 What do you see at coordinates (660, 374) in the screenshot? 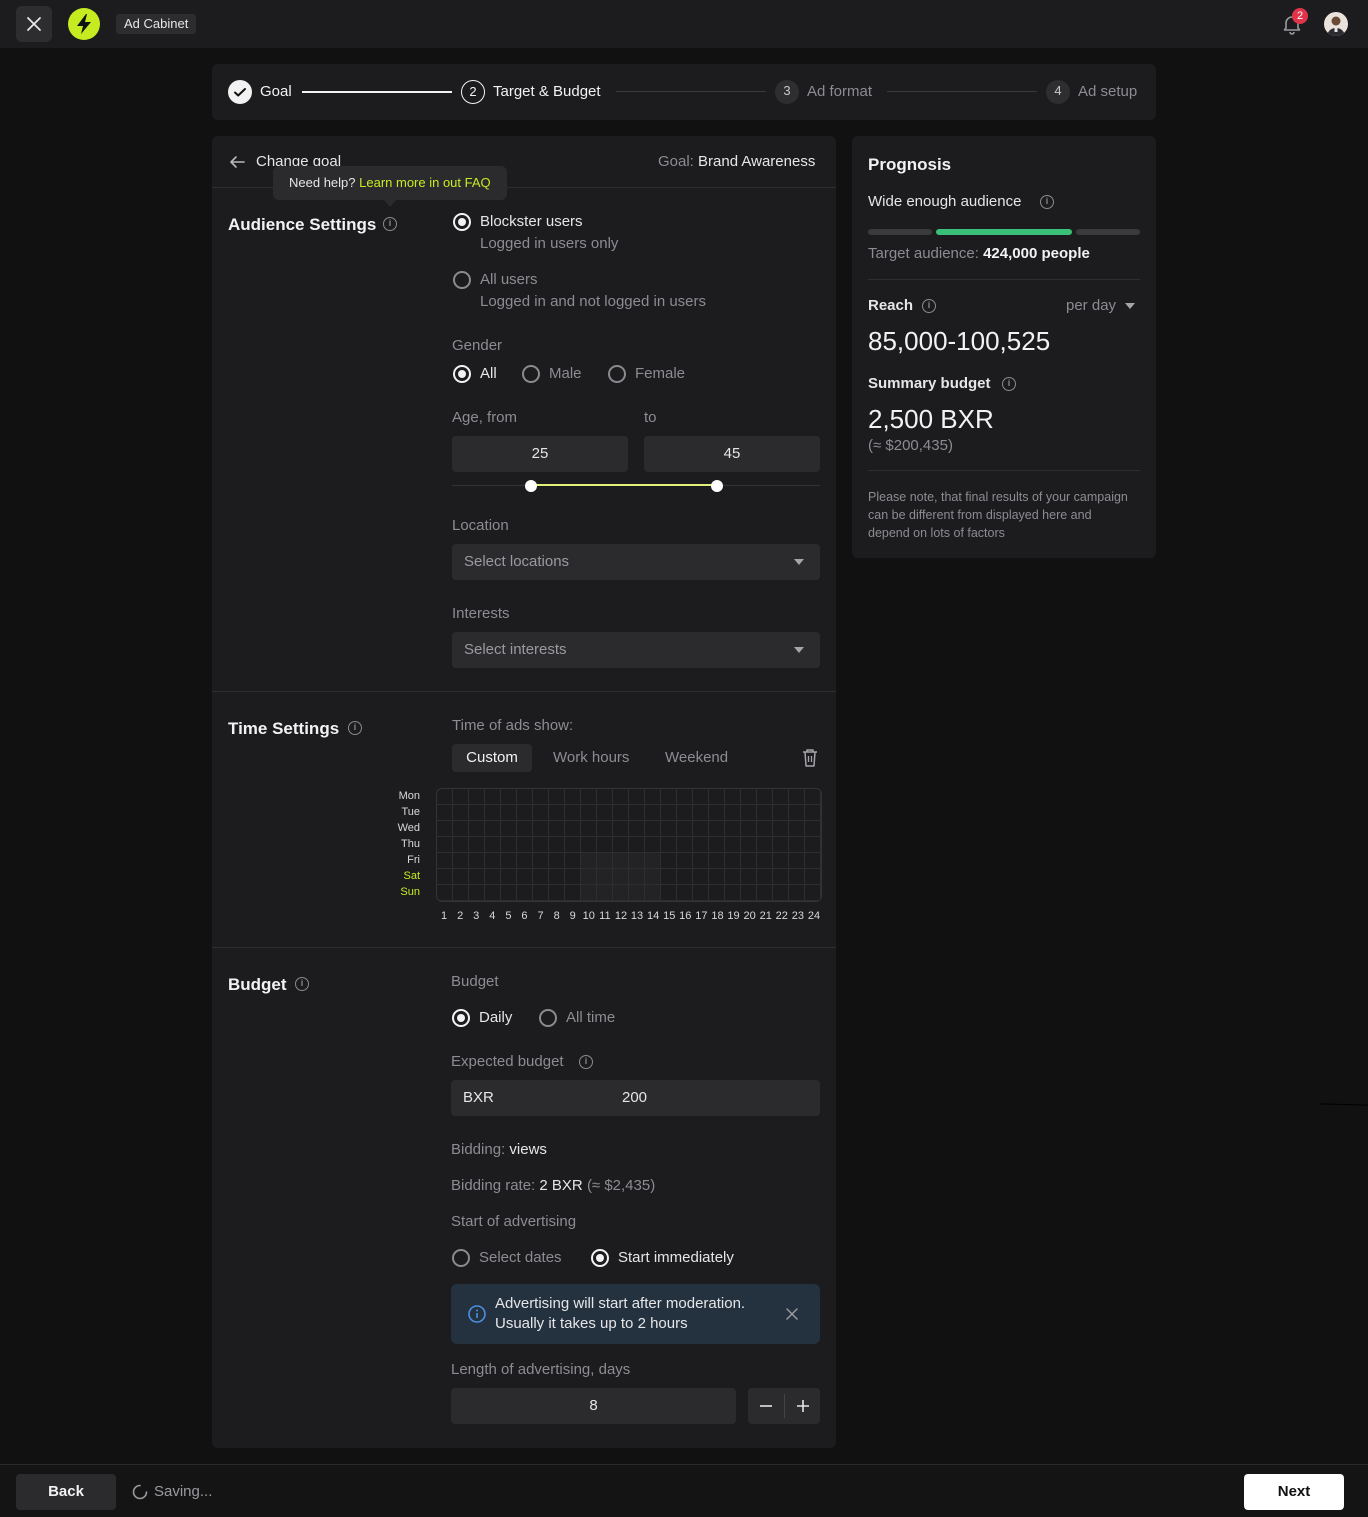
I see `gender-female-label: Female` at bounding box center [660, 374].